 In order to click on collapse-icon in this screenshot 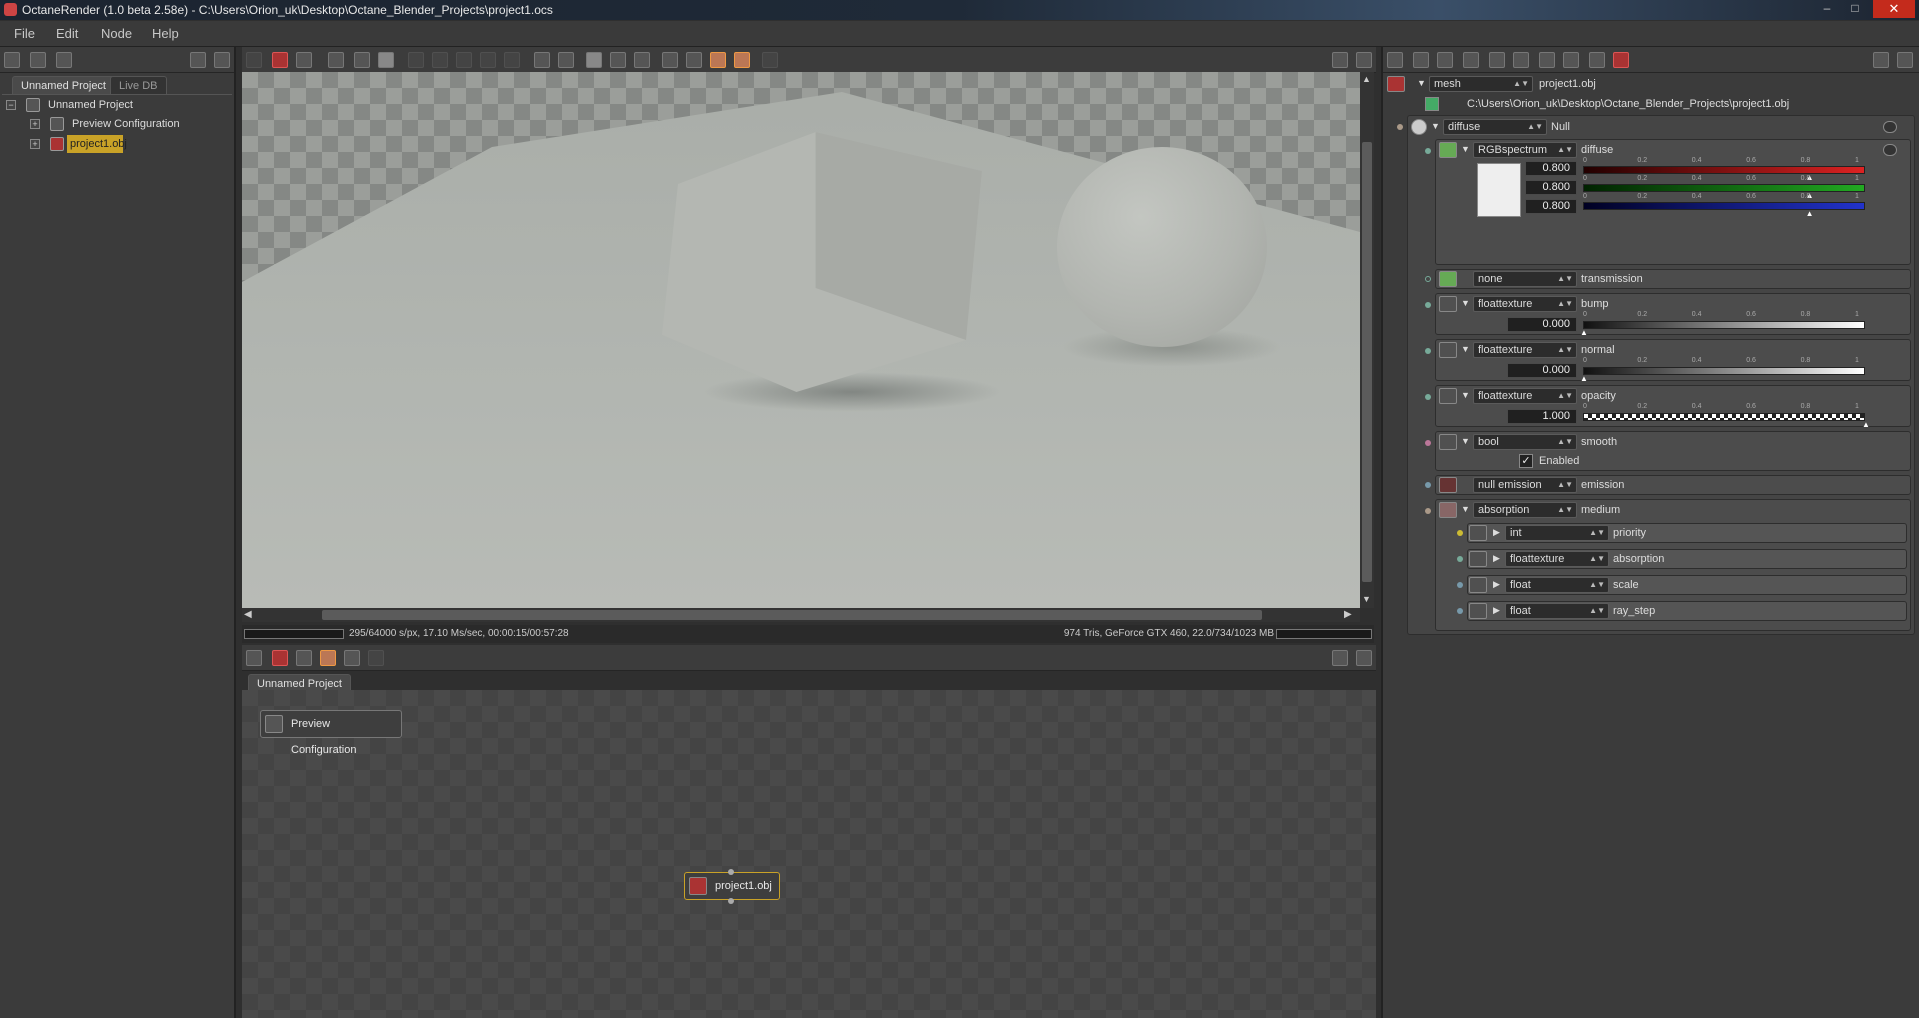, I will do `click(38, 60)`.